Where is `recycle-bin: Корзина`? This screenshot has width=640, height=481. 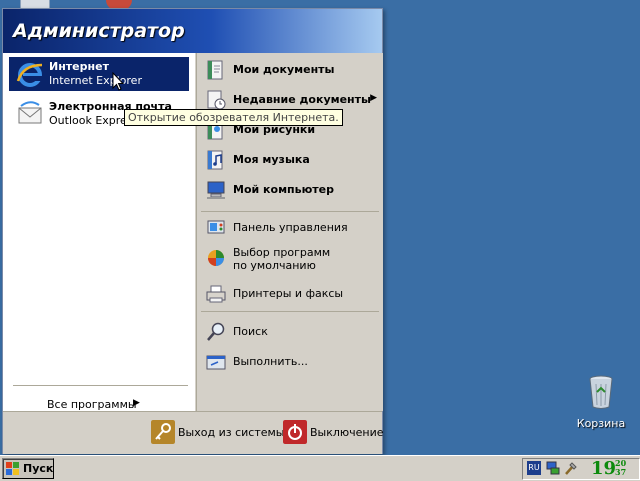
recycle-bin: Корзина is located at coordinates (601, 402).